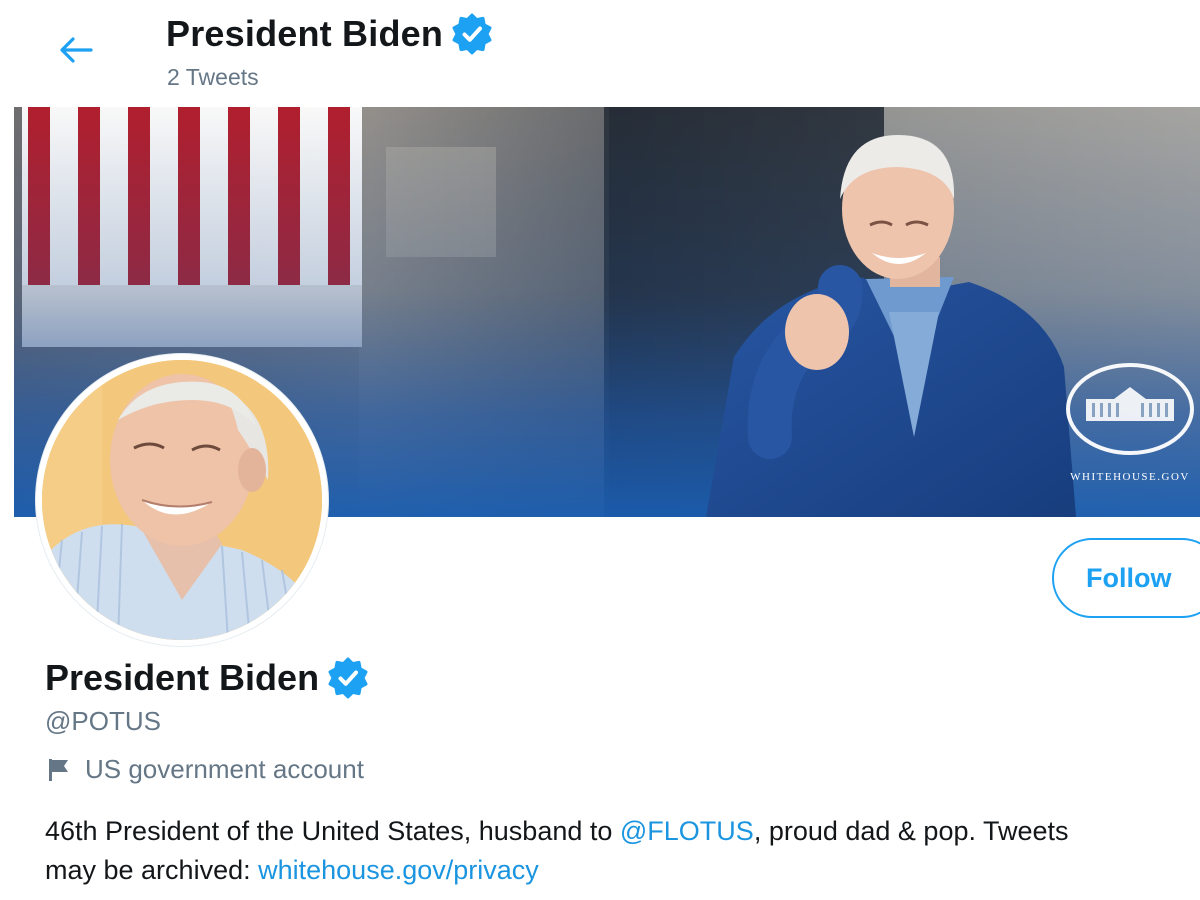 Image resolution: width=1200 pixels, height=900 pixels. Describe the element at coordinates (58, 769) in the screenshot. I see `flag-icon` at that location.